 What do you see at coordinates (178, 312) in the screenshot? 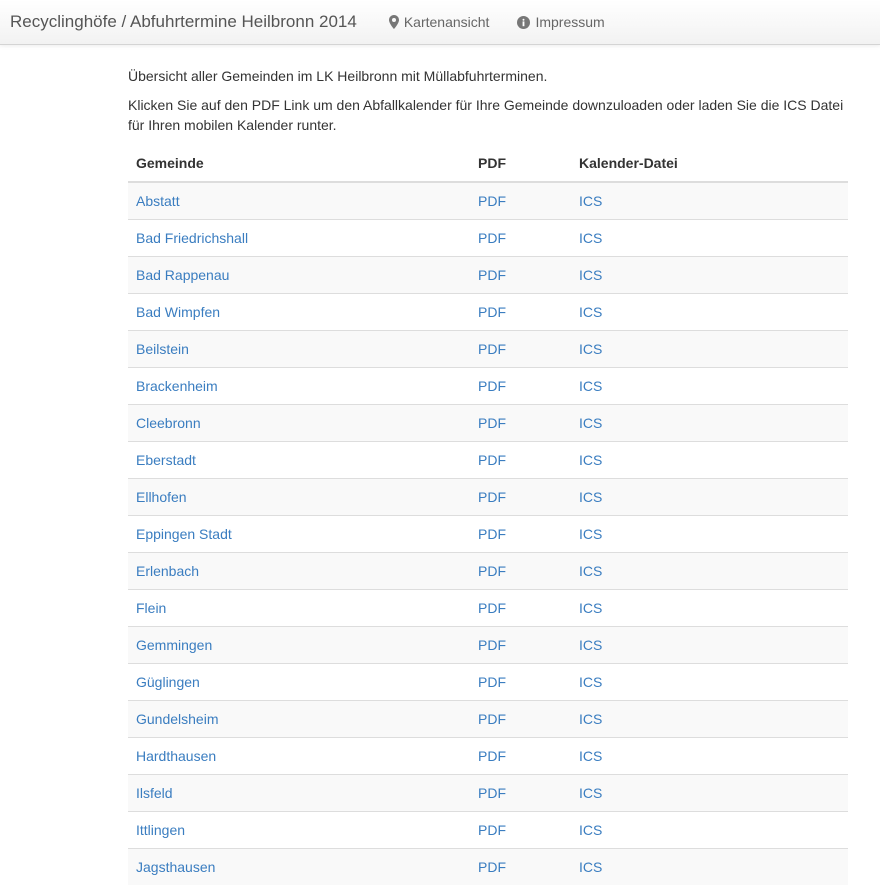
I see `gemeinde-link: Bad Wimpfen` at bounding box center [178, 312].